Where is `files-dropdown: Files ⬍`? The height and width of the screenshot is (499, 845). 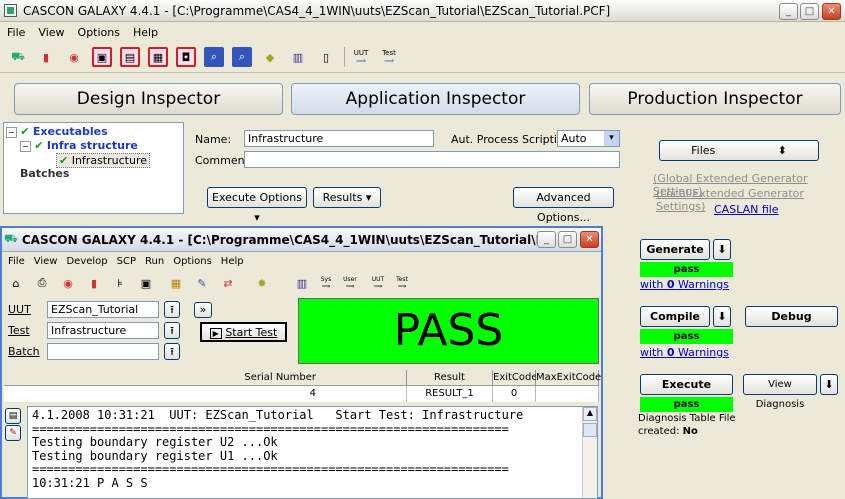
files-dropdown: Files ⬍ is located at coordinates (739, 150).